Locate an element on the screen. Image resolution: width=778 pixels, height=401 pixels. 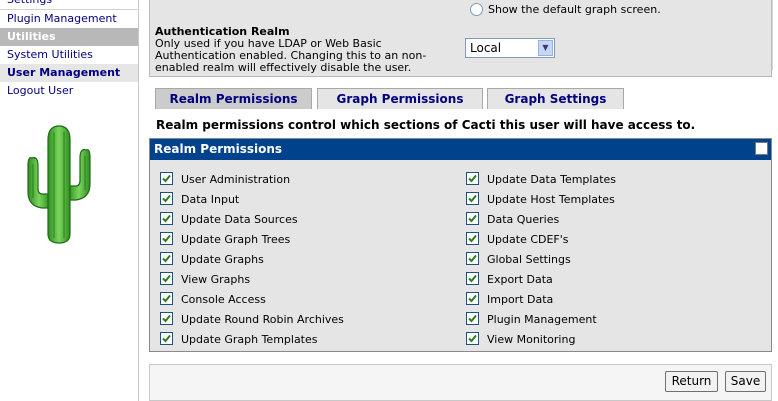
select-all-checkbox is located at coordinates (761, 148).